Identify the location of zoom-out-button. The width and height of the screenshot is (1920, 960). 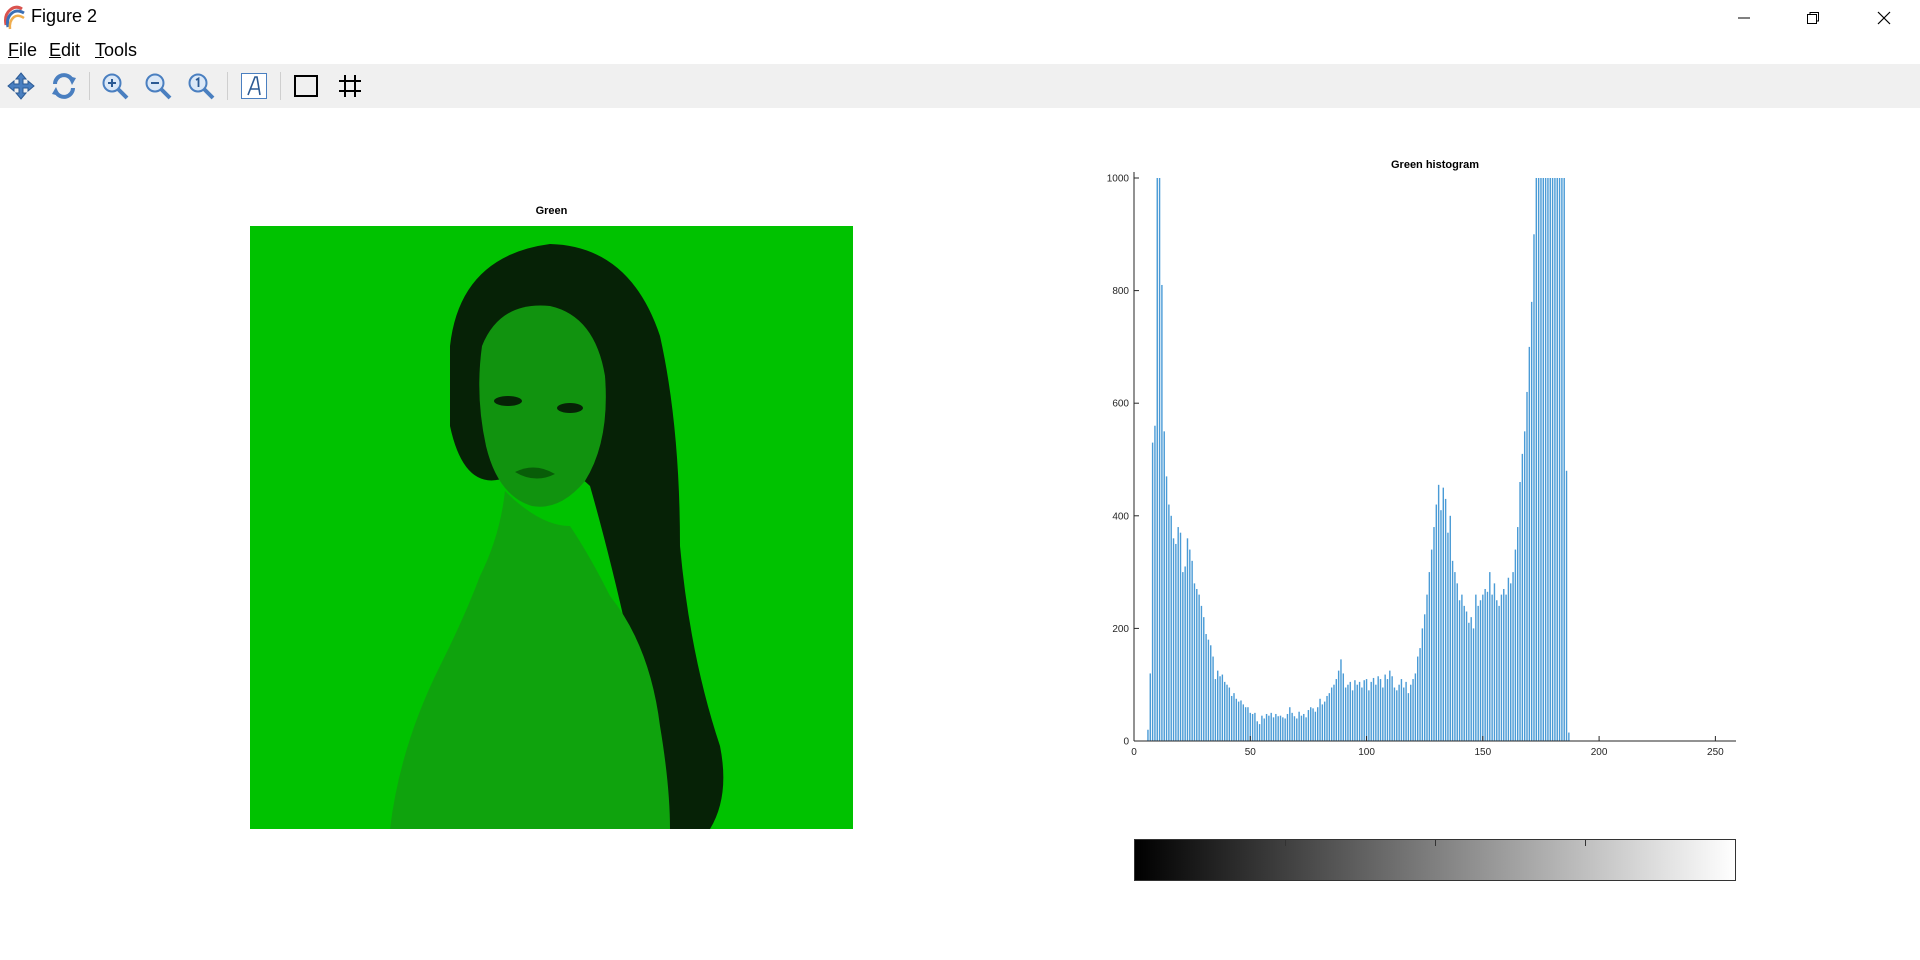
(158, 86).